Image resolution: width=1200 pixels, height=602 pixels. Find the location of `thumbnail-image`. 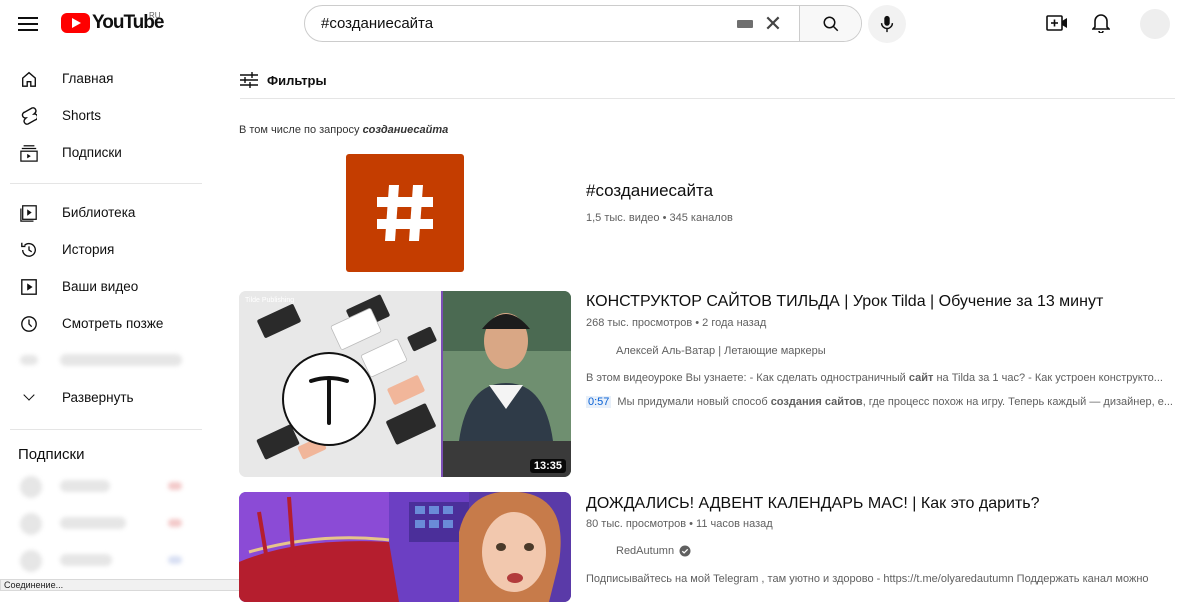

thumbnail-image is located at coordinates (405, 547).